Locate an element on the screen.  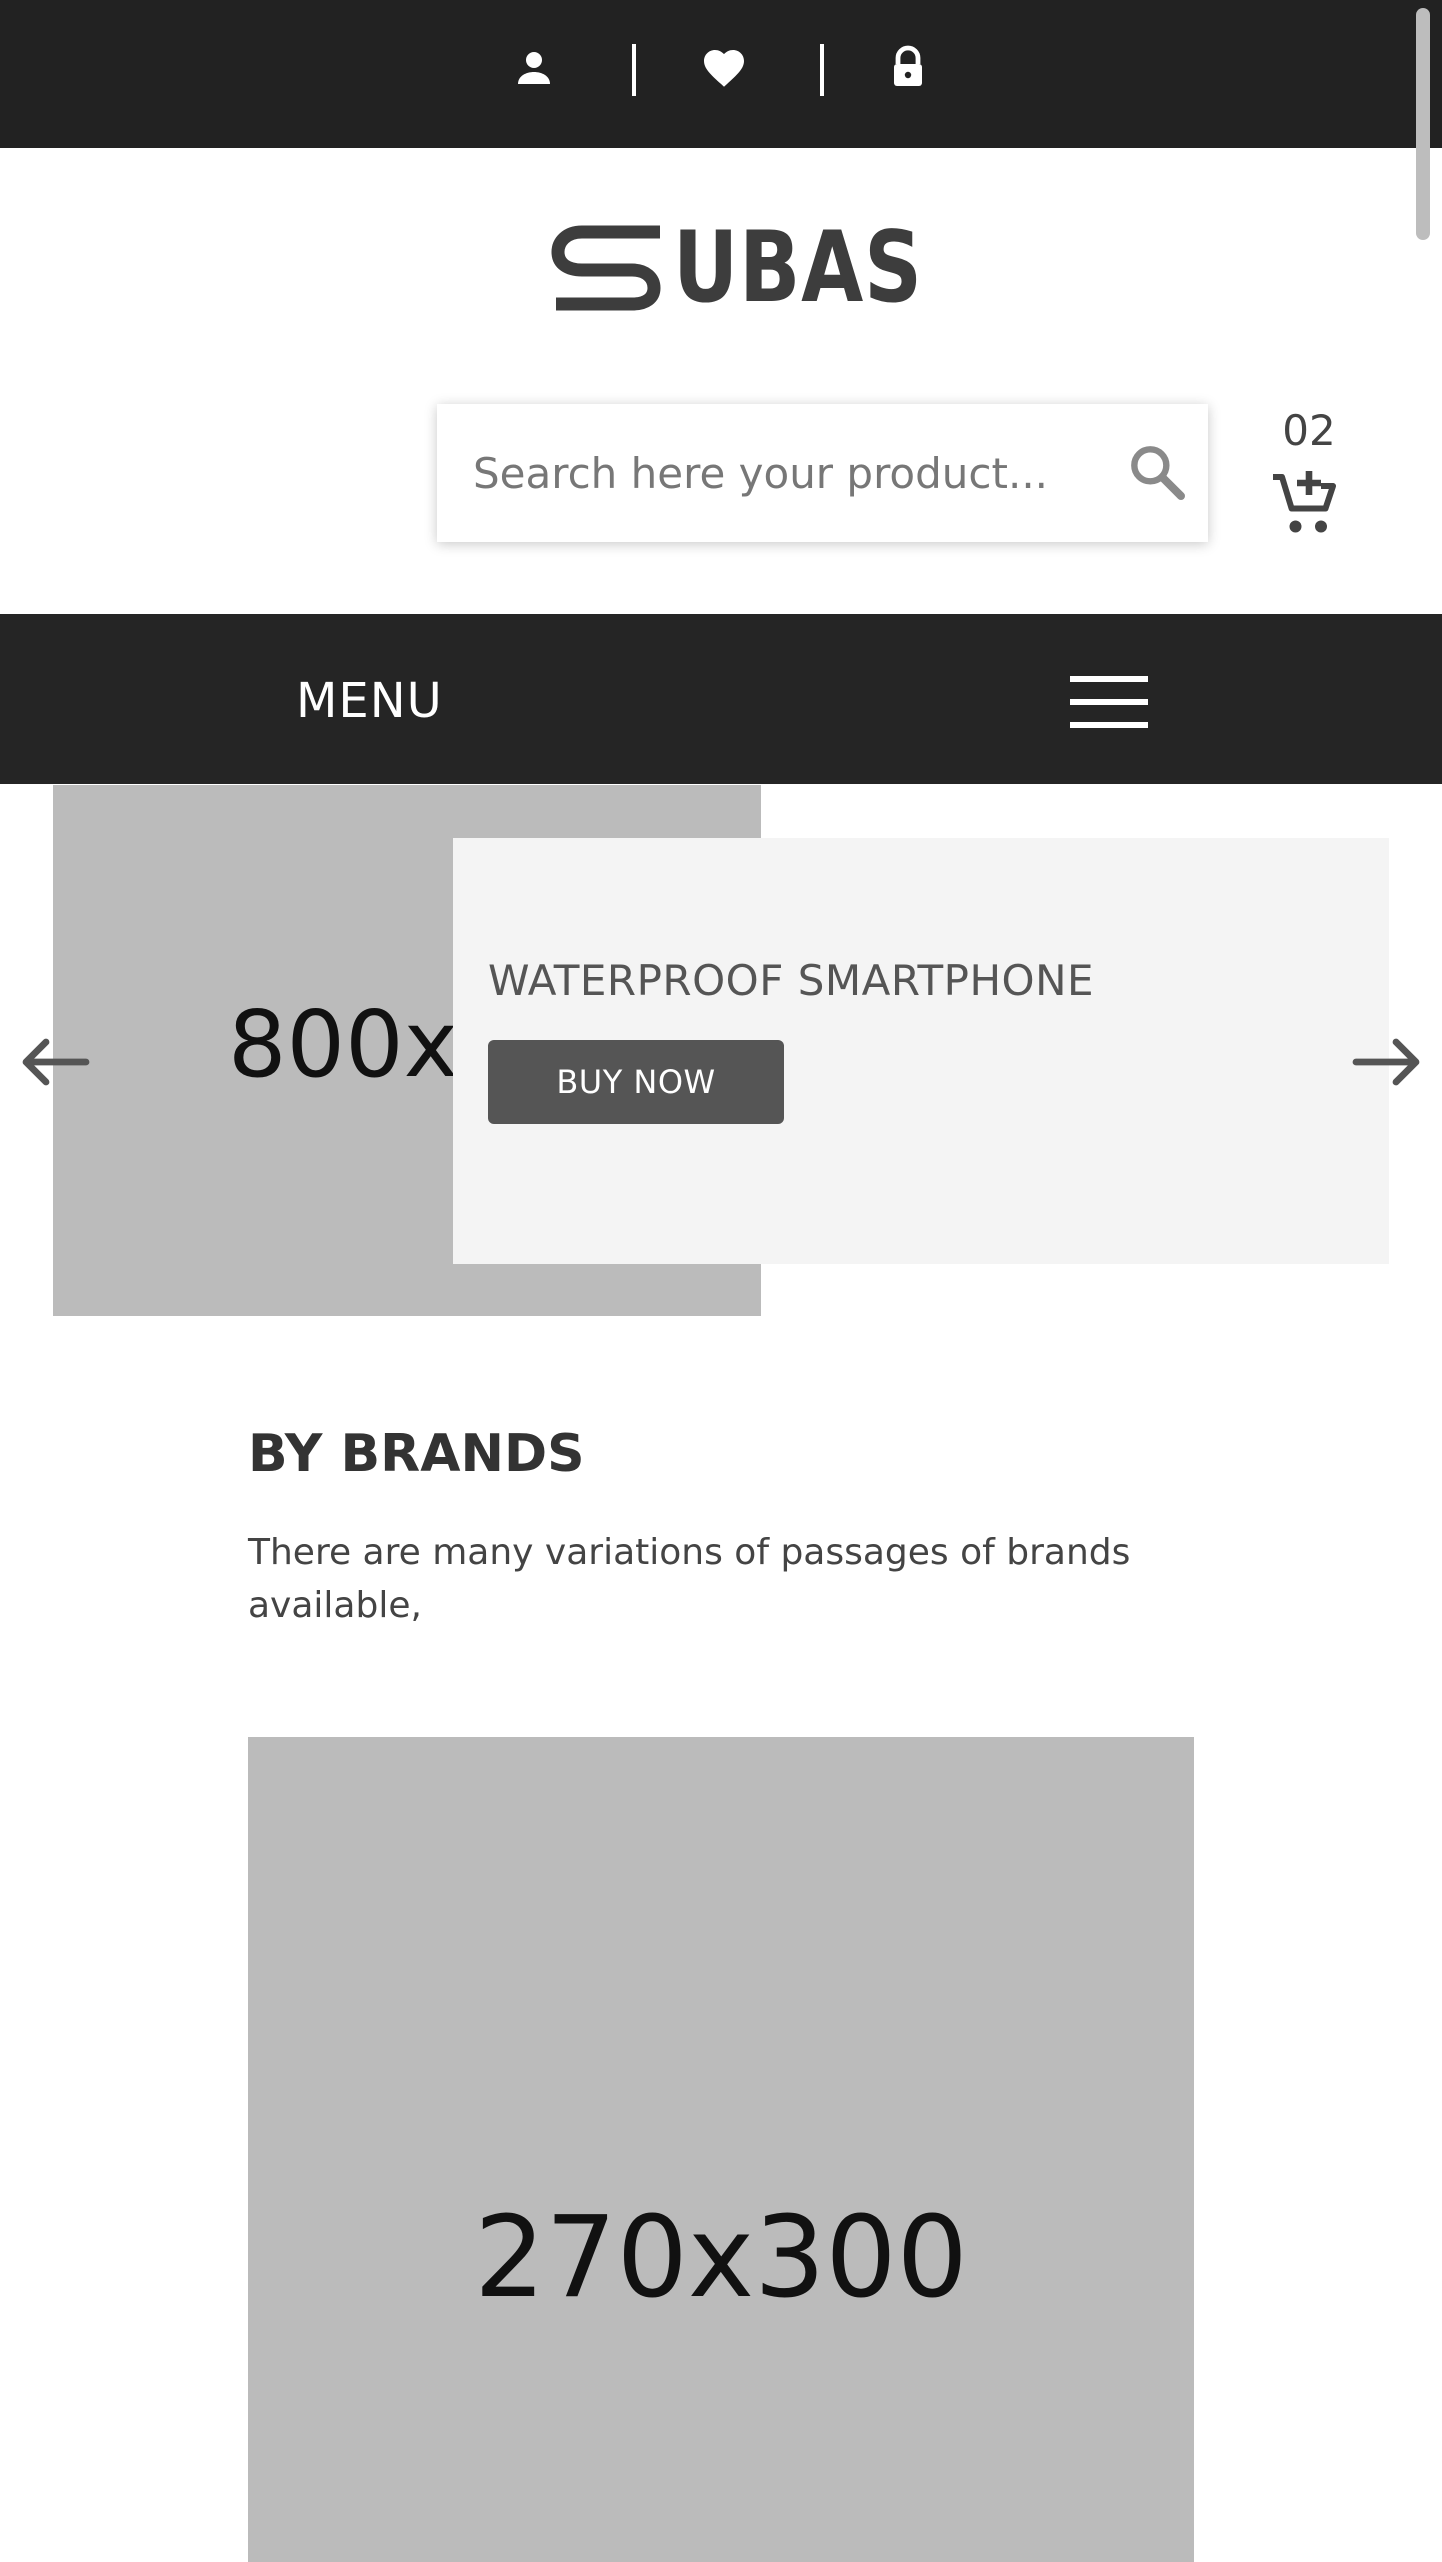
scrollbar-thumb is located at coordinates (1423, 124).